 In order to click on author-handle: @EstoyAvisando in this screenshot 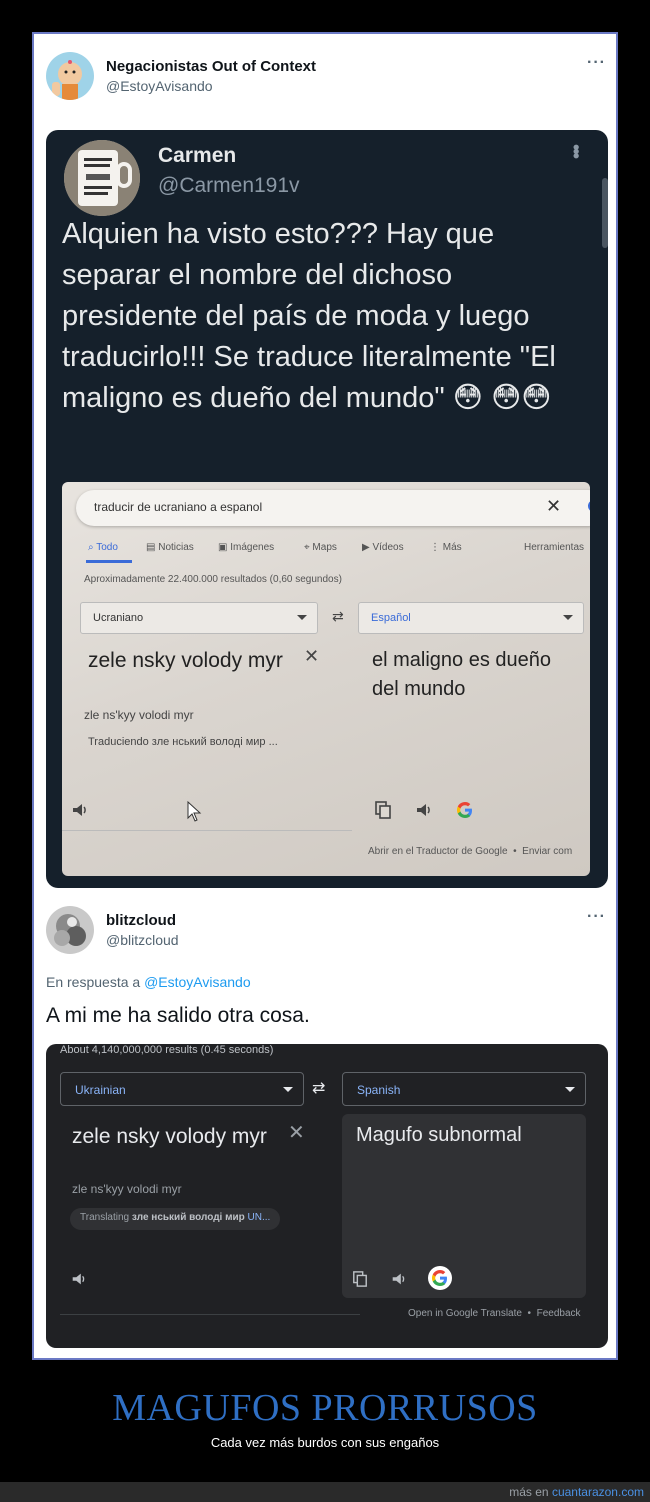, I will do `click(159, 86)`.